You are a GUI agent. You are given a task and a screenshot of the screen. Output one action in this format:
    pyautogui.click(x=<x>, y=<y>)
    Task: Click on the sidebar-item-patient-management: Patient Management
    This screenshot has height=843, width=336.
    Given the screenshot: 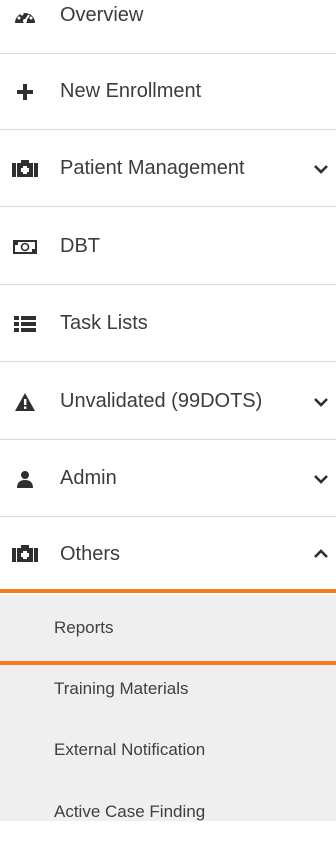 What is the action you would take?
    pyautogui.click(x=168, y=169)
    